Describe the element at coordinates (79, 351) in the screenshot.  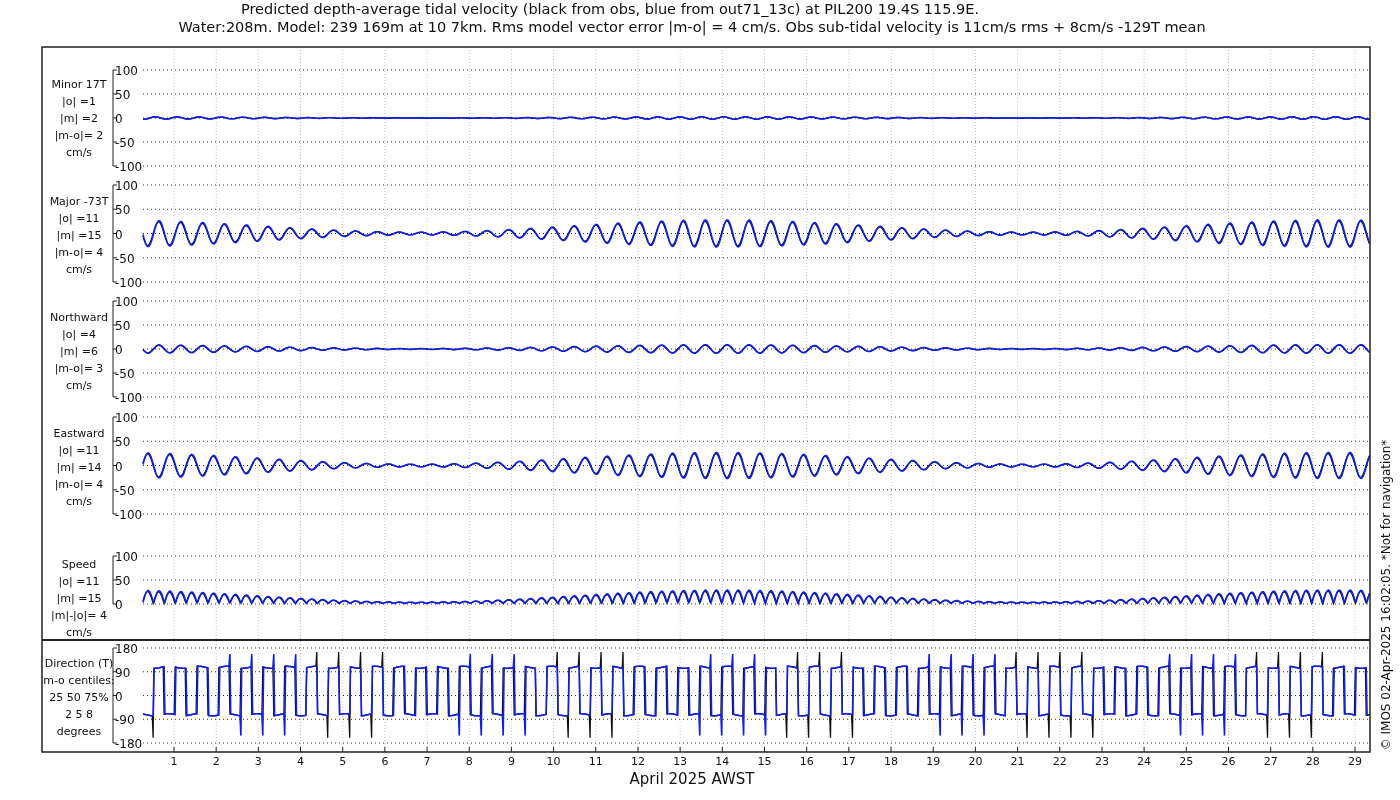
I see `panel-label: |m| =6` at that location.